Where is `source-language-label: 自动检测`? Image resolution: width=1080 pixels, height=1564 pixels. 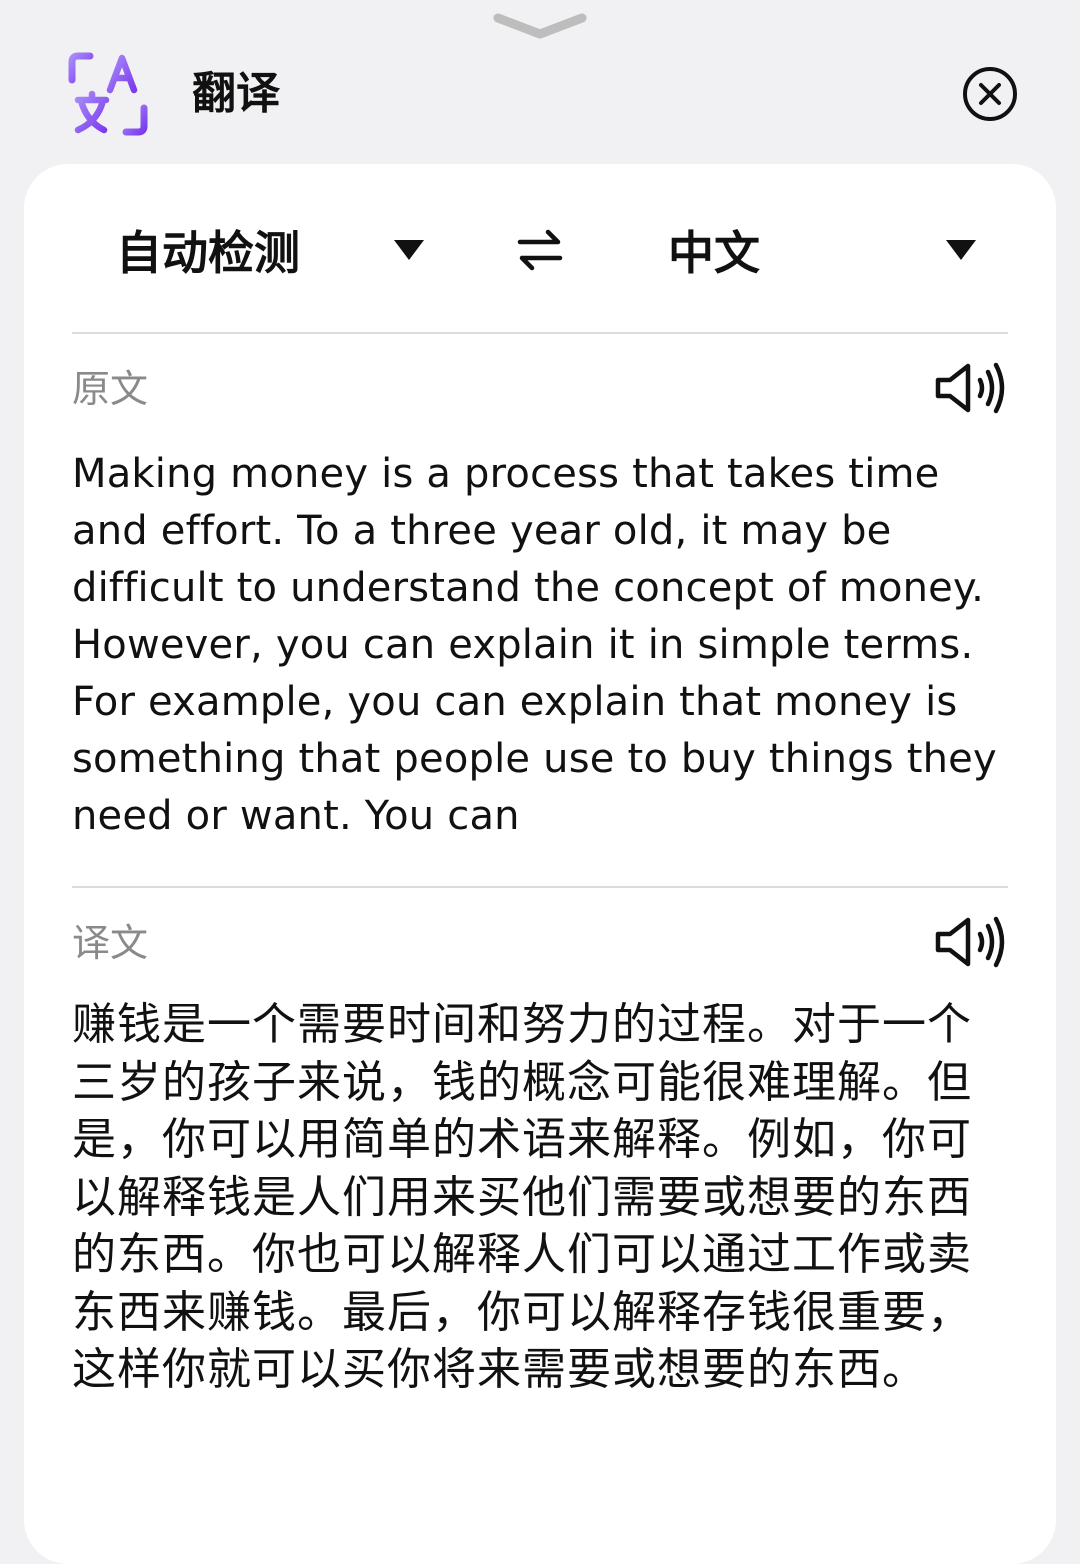
source-language-label: 自动检测 is located at coordinates (208, 253).